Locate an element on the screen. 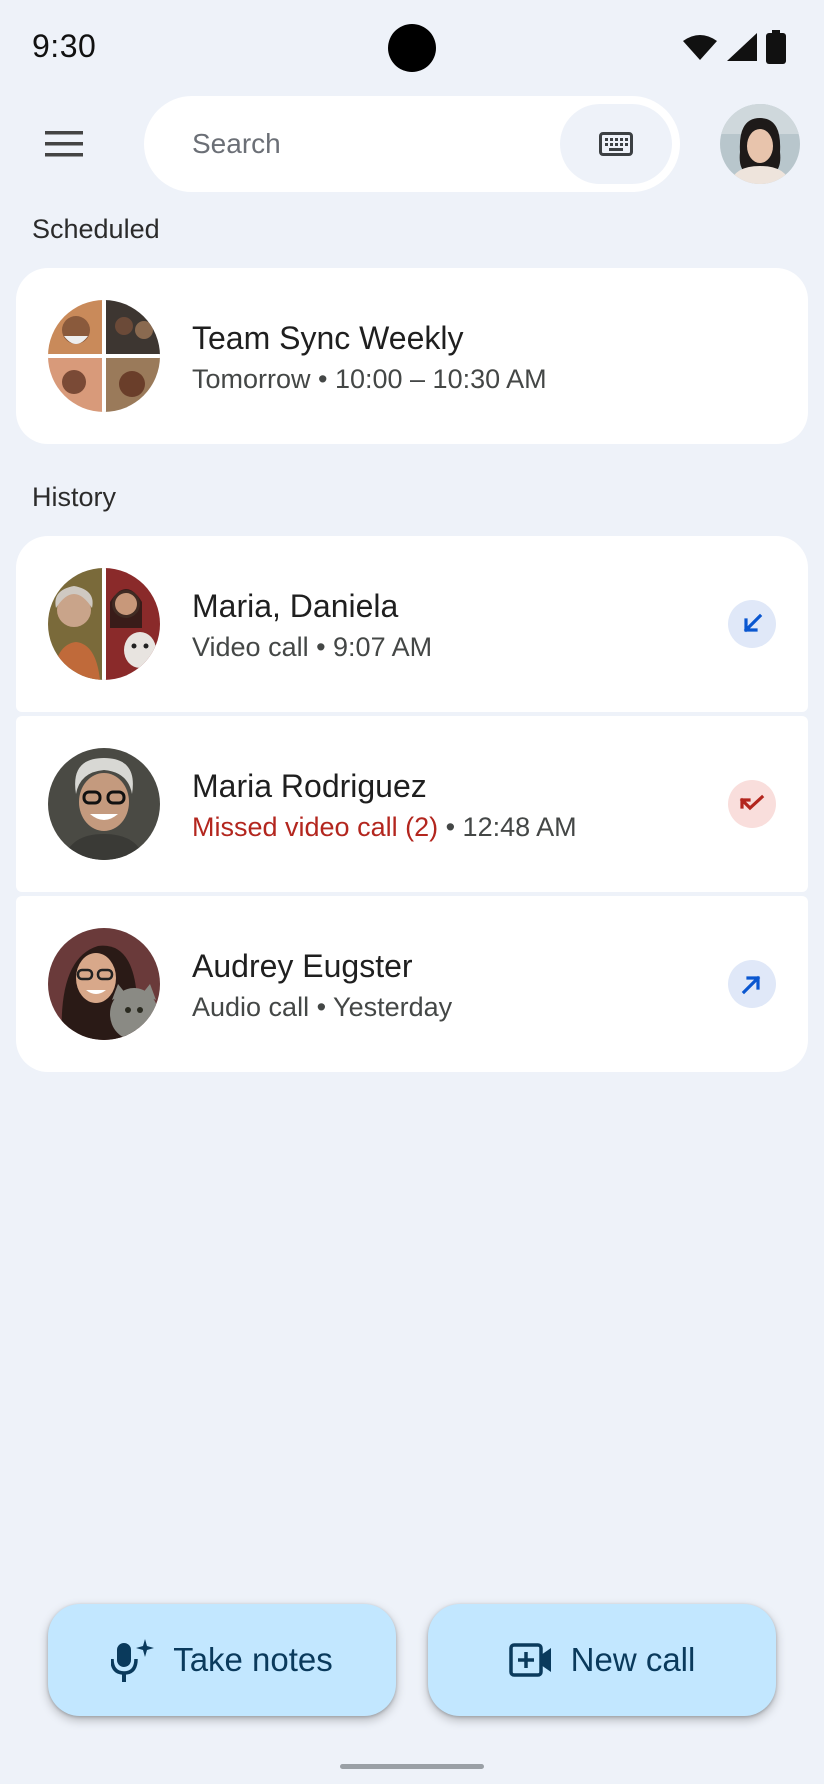 The image size is (824, 1784). meeting-time: Tomorrow • 10:00 – 10:30 AM is located at coordinates (369, 379).